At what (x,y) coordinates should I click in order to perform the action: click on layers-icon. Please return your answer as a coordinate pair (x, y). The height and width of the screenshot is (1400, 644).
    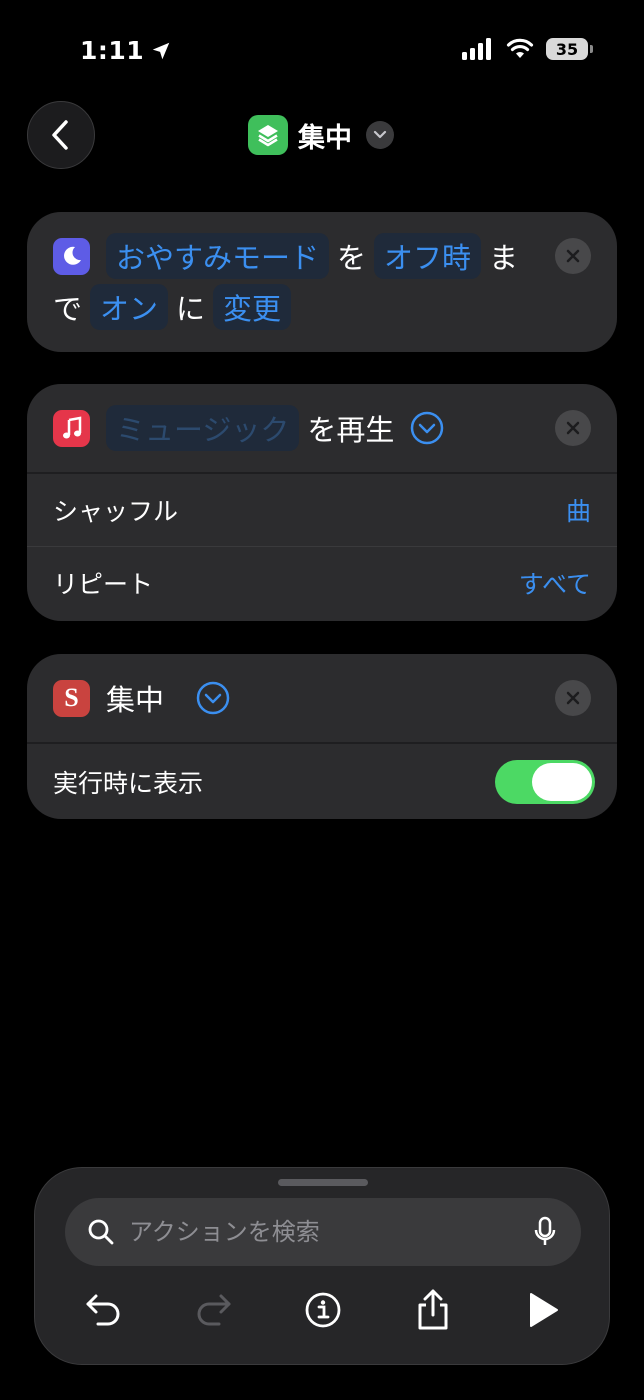
    Looking at the image, I should click on (268, 135).